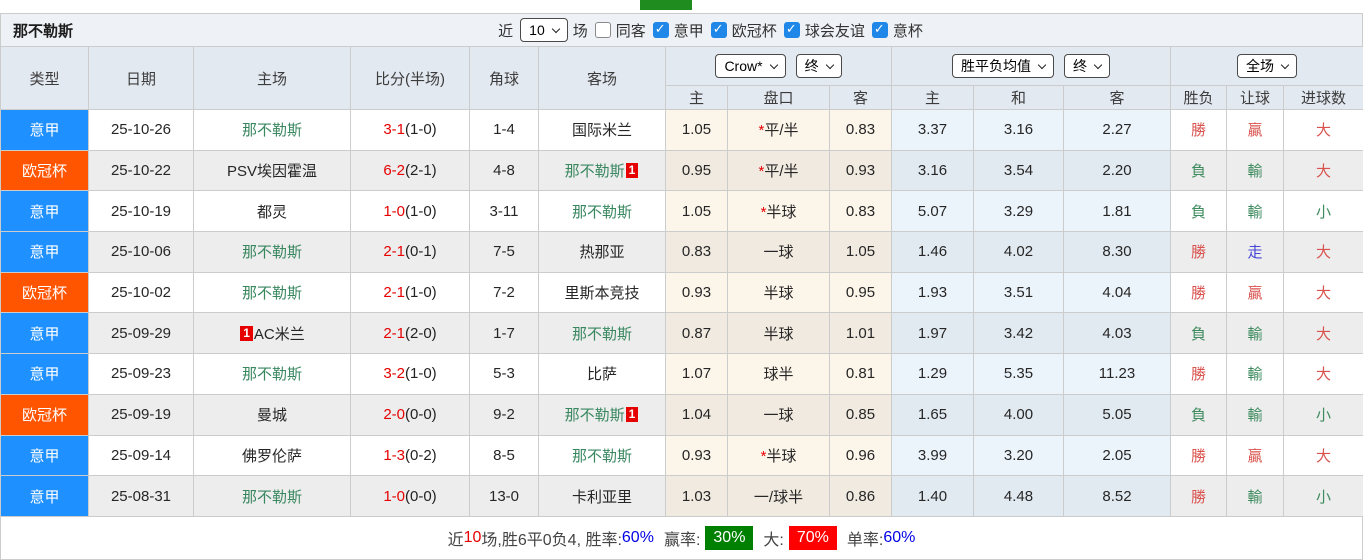  Describe the element at coordinates (1019, 496) in the screenshot. I see `avg-draw: 4.48` at that location.